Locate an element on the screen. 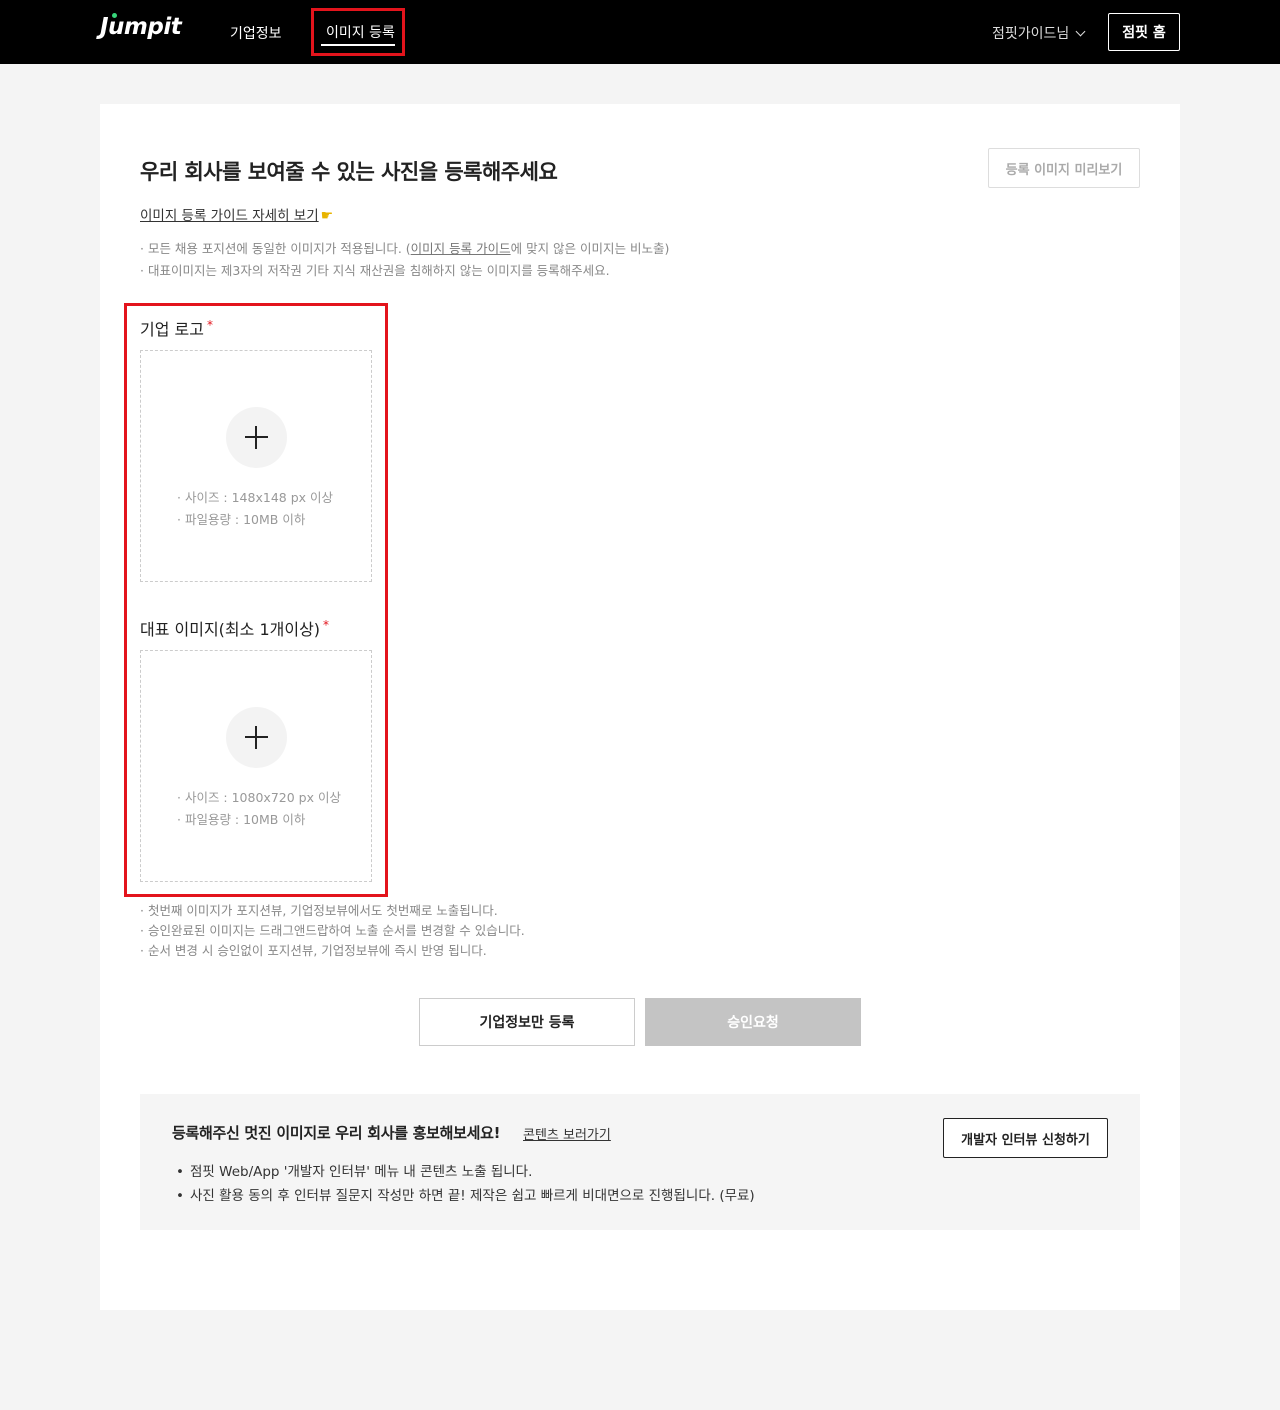  promo-item-text: 점핏 Web/App '개발자 인터뷰' 메뉴 내 콘텐츠 노출 됩니다. is located at coordinates (361, 1172).